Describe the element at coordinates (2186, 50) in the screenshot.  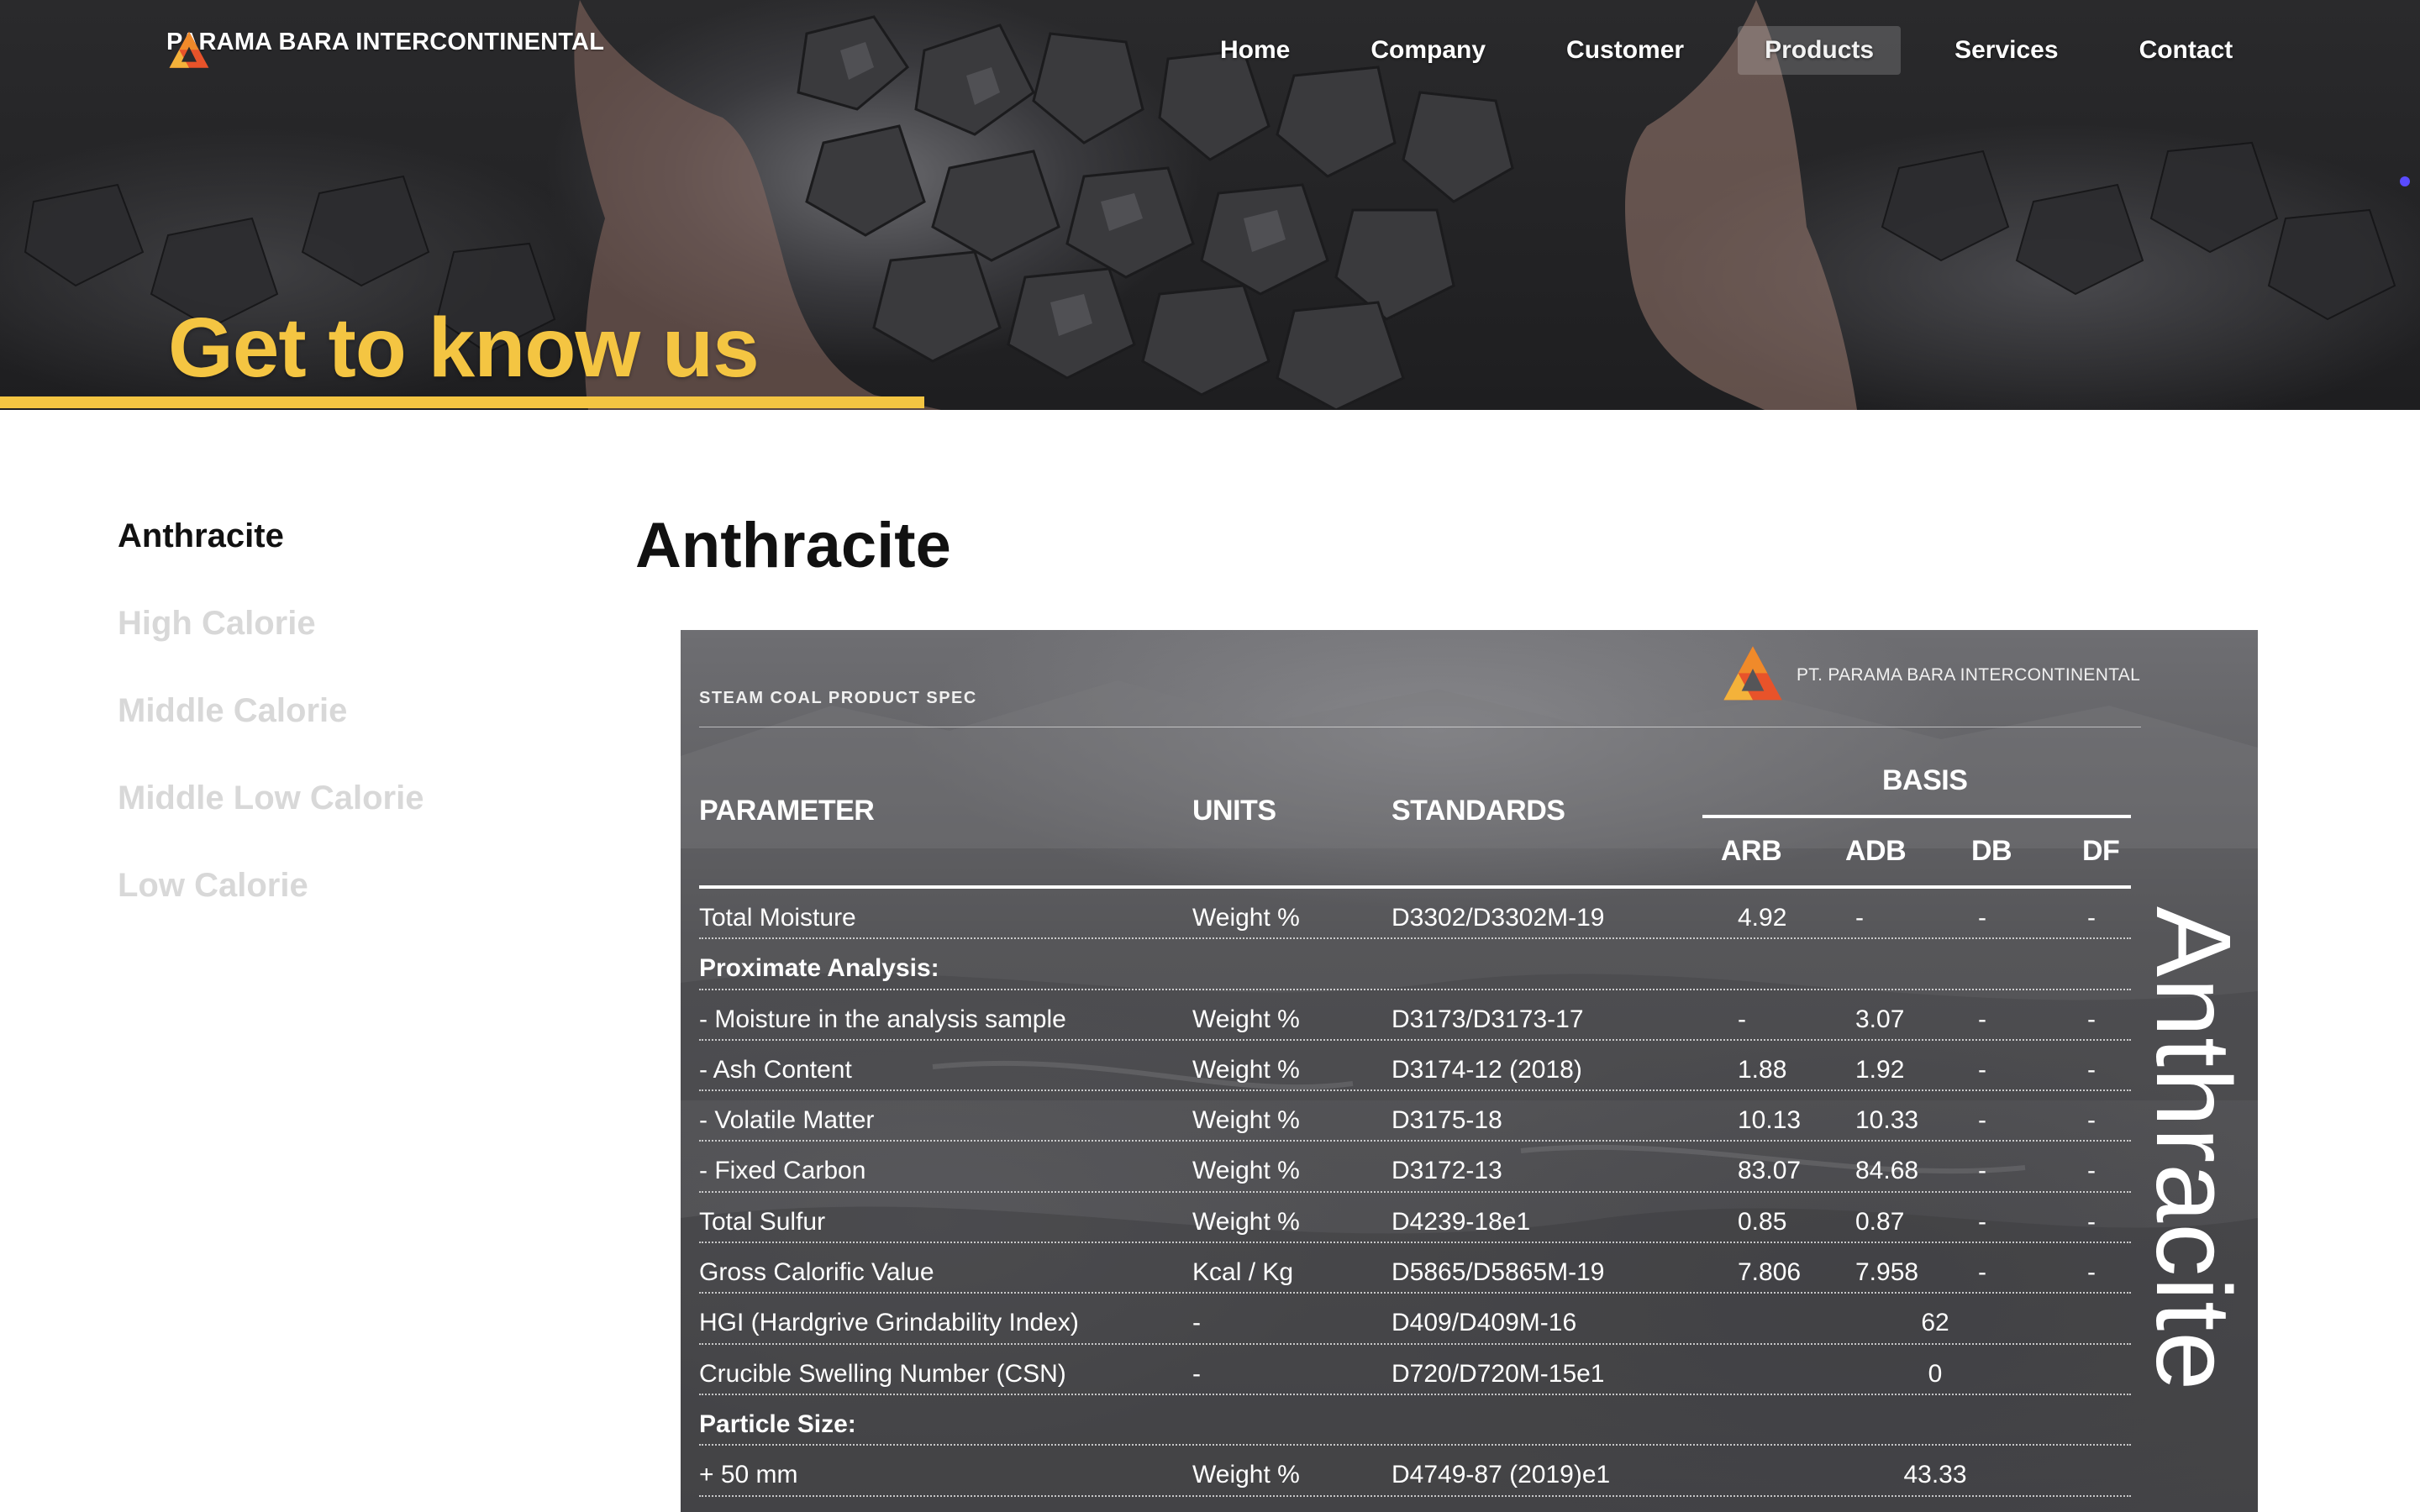
I see `nav-contact: Contact` at that location.